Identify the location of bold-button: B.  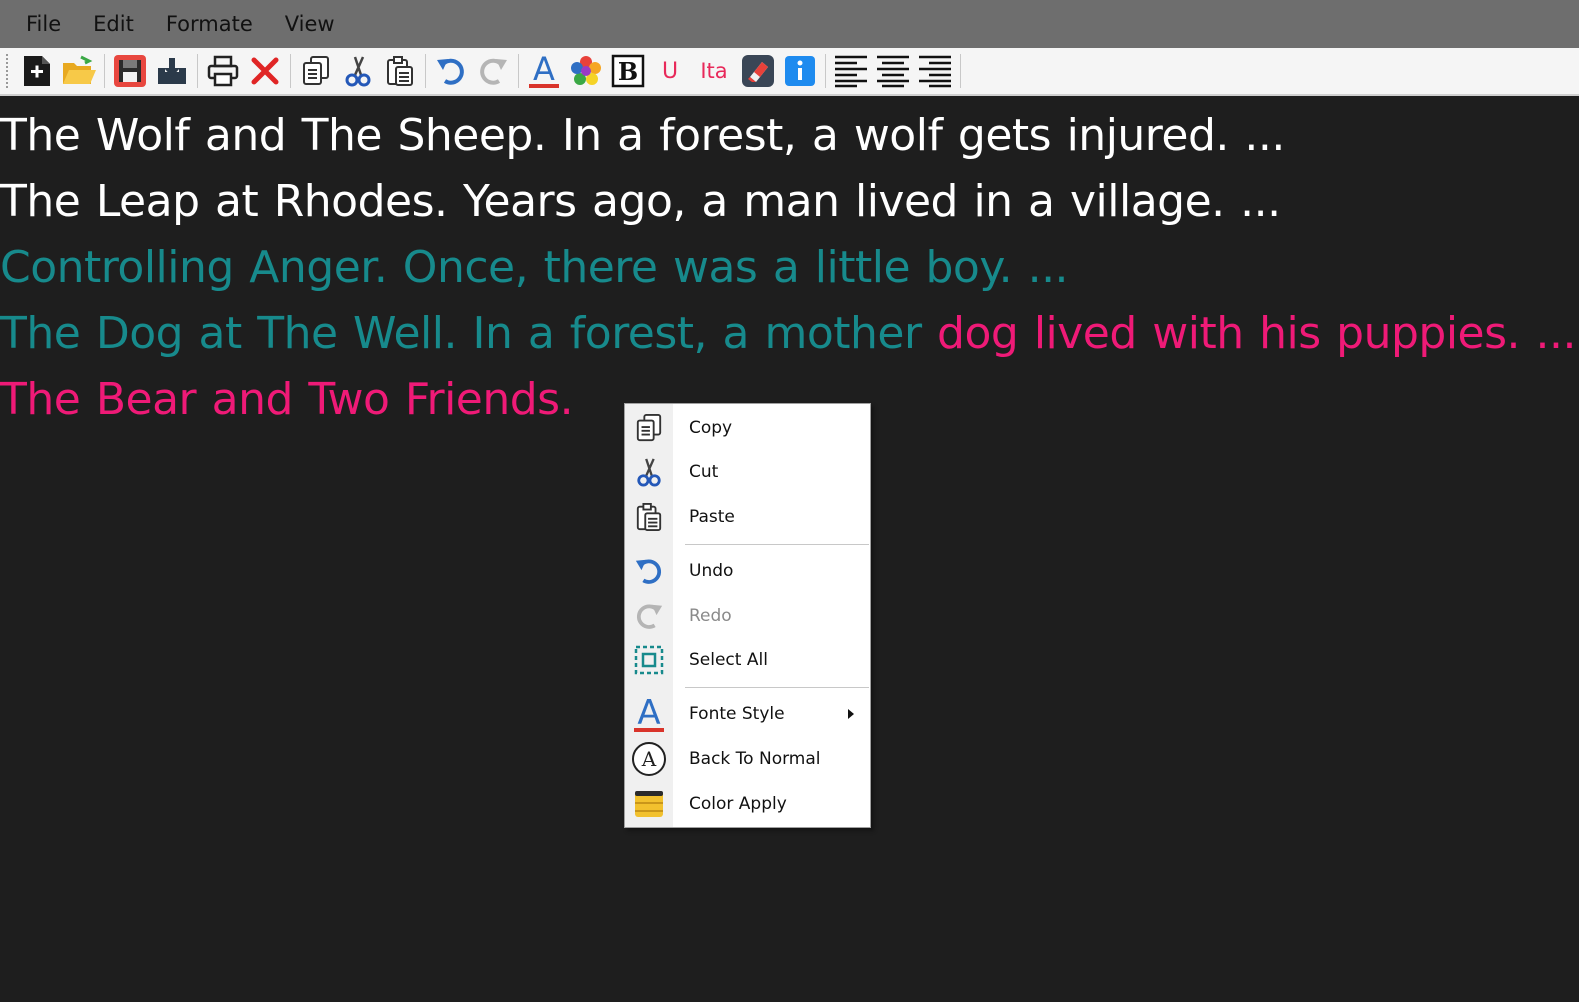
(628, 71).